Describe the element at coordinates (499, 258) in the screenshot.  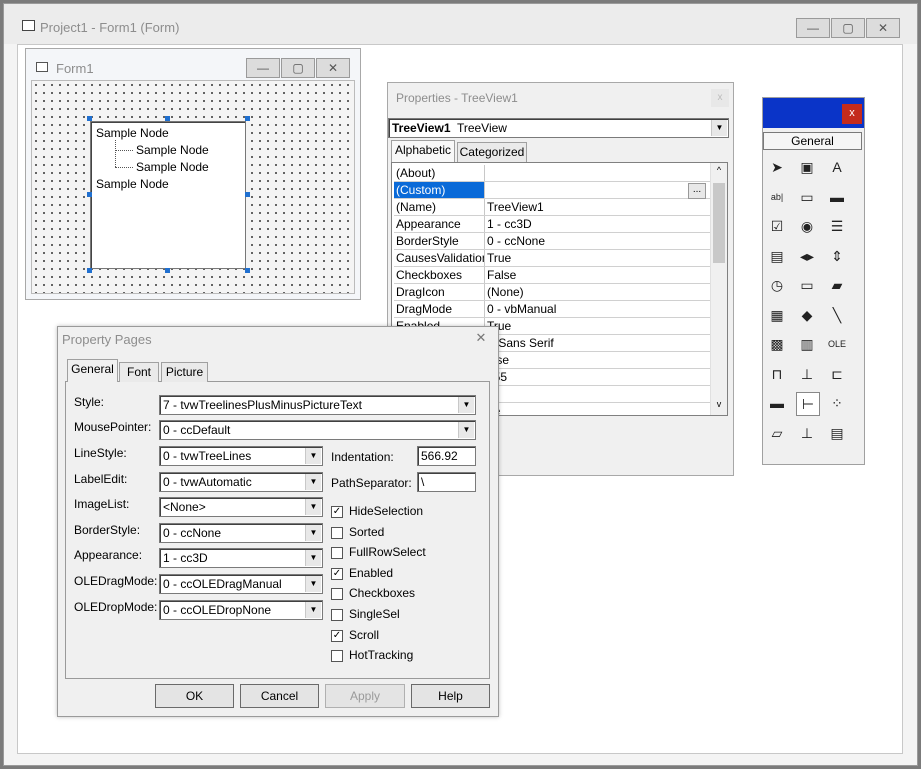
I see `property-value: True` at that location.